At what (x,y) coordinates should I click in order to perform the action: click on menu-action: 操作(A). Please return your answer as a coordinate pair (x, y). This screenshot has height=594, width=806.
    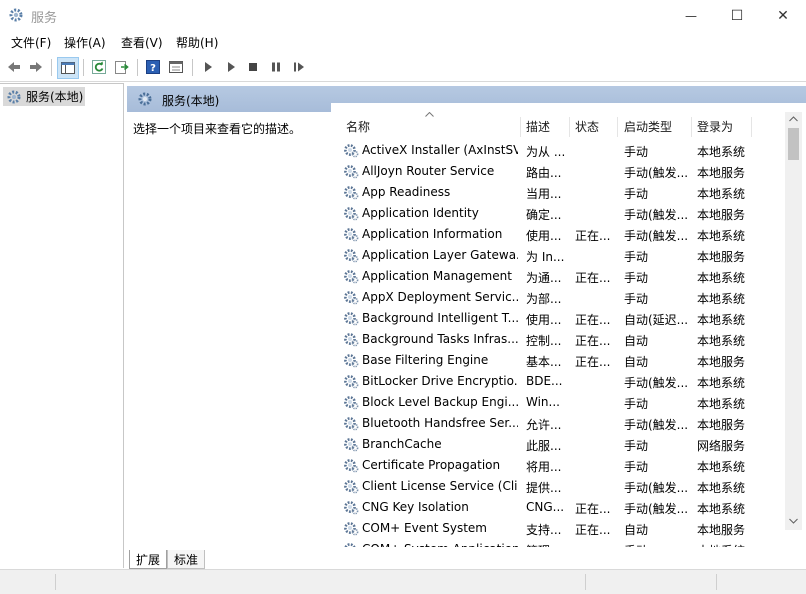
    Looking at the image, I should click on (85, 42).